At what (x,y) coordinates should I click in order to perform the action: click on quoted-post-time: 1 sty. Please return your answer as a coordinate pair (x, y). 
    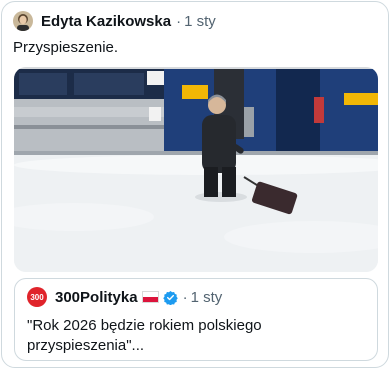
    Looking at the image, I should click on (207, 297).